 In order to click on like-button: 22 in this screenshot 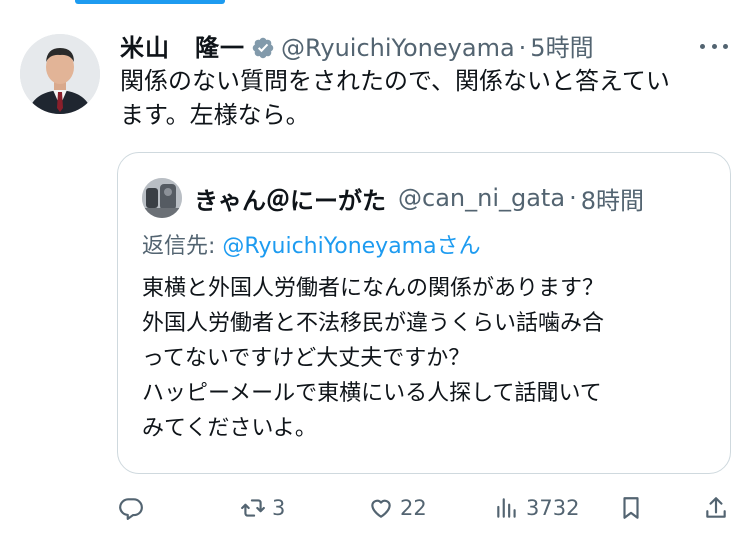, I will do `click(397, 508)`.